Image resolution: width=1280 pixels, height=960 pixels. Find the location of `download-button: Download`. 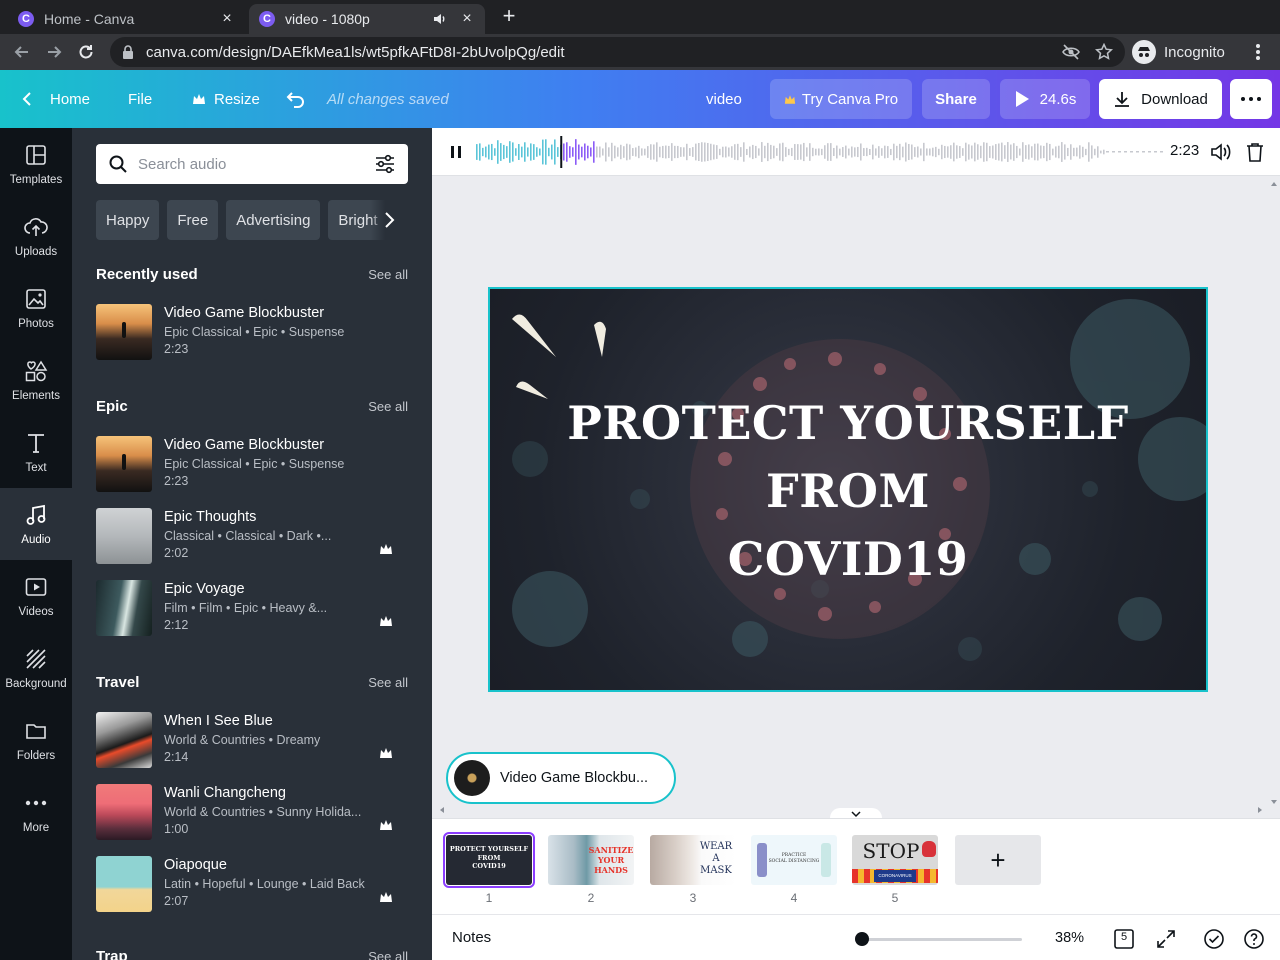

download-button: Download is located at coordinates (1160, 99).